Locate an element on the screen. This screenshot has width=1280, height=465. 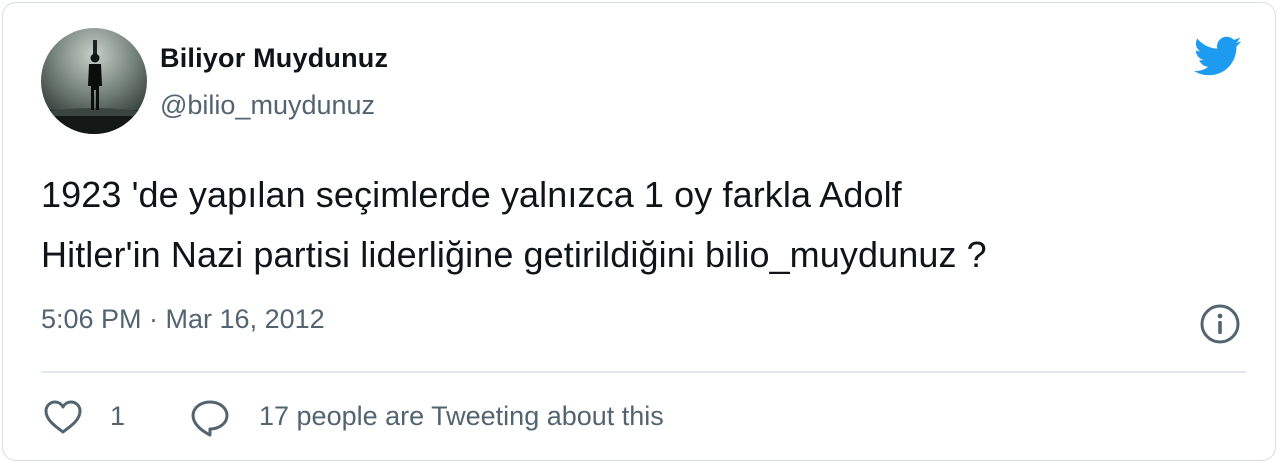
speech-bubble-icon is located at coordinates (210, 418).